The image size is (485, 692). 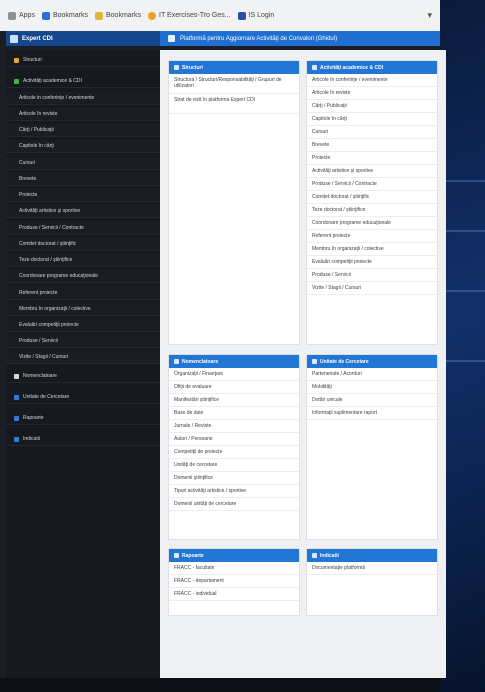 I want to click on panel-link: Domenii unităţi de cercetare, so click(x=234, y=504).